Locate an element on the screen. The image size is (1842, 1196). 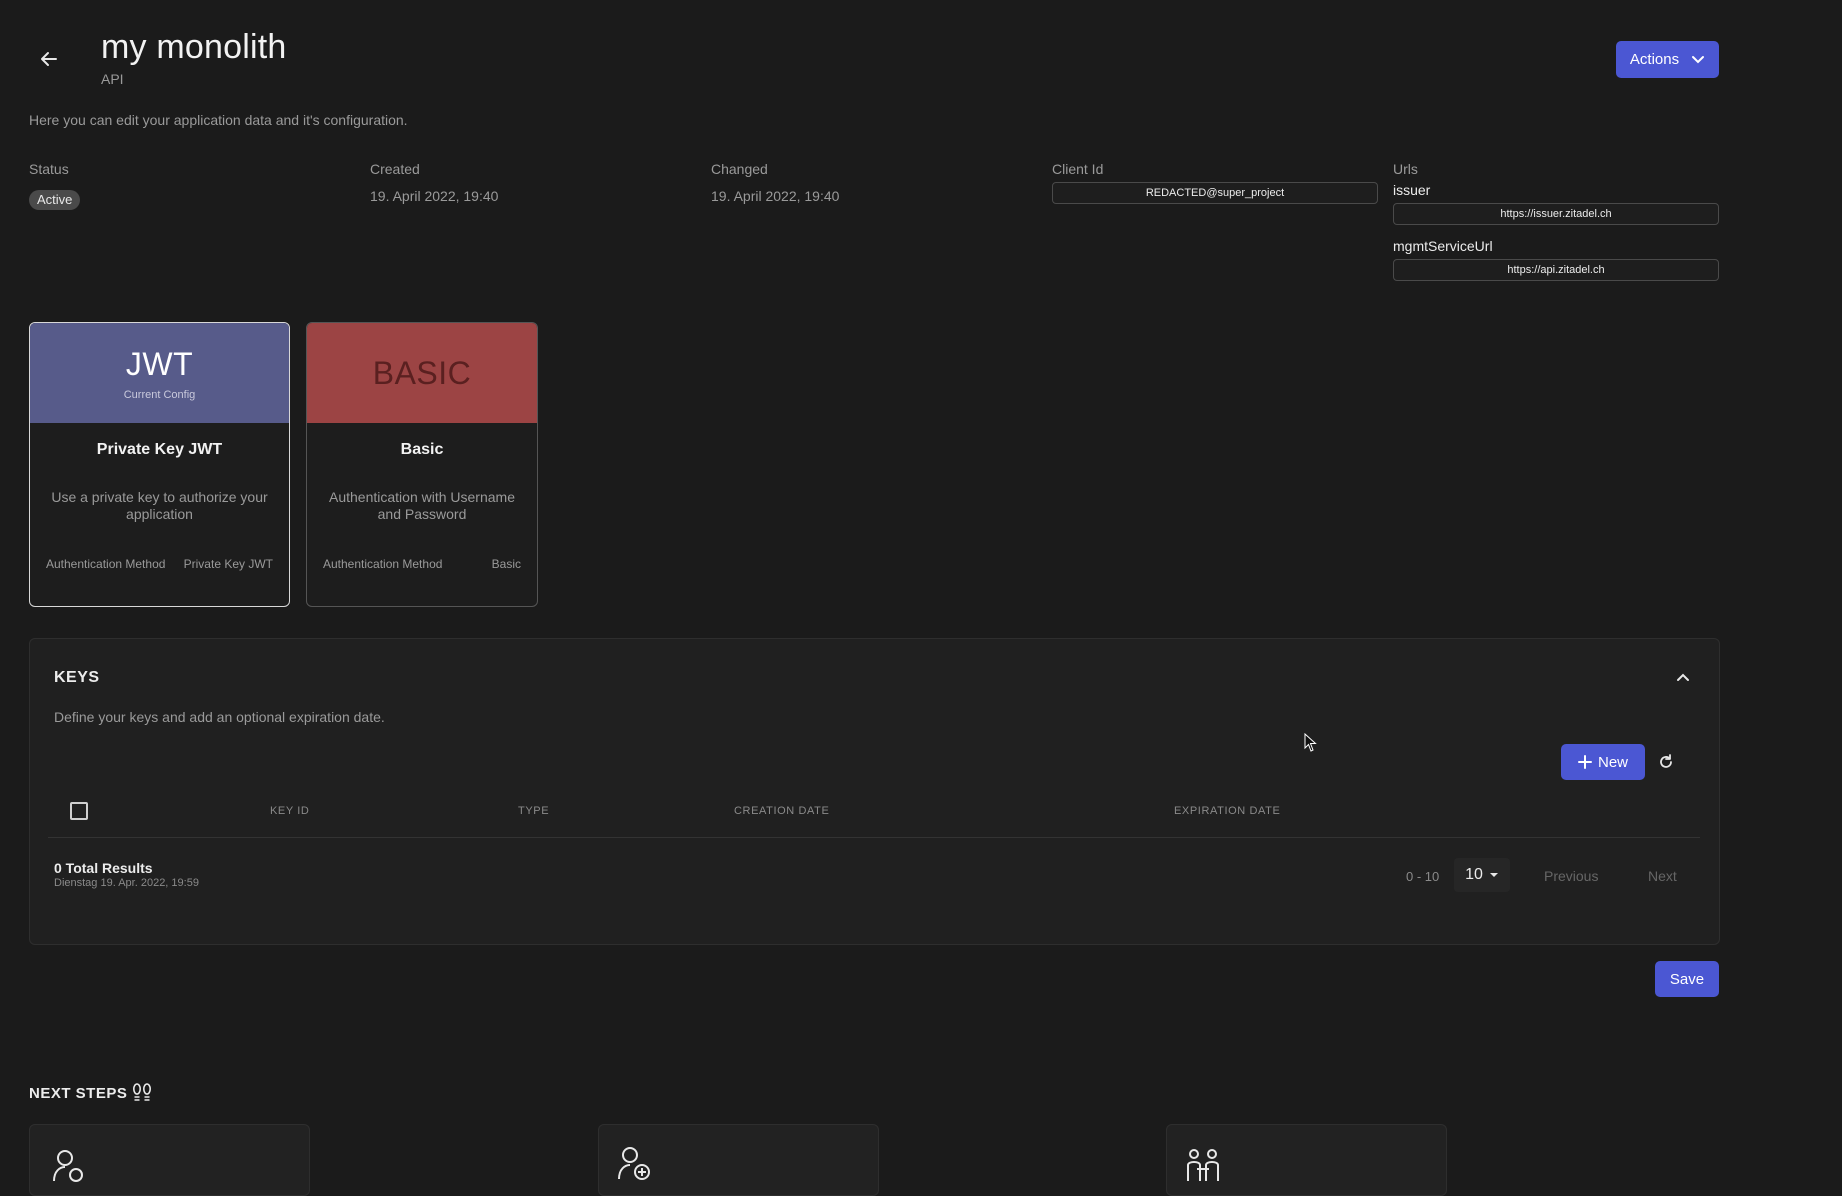
changed-value: 19. April 2022, 19:40 is located at coordinates (775, 196).